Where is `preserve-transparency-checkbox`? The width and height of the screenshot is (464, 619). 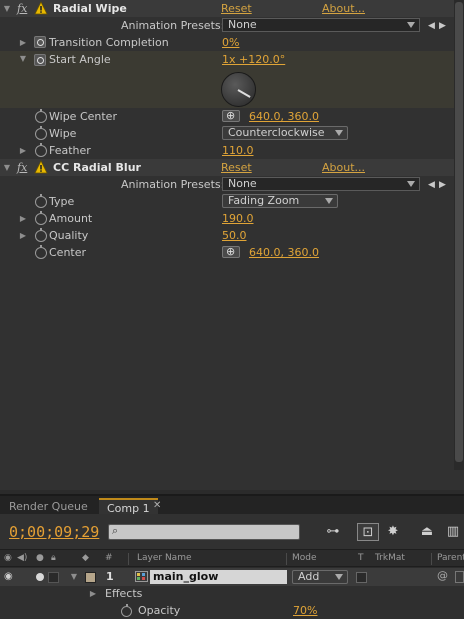
preserve-transparency-checkbox is located at coordinates (361, 577).